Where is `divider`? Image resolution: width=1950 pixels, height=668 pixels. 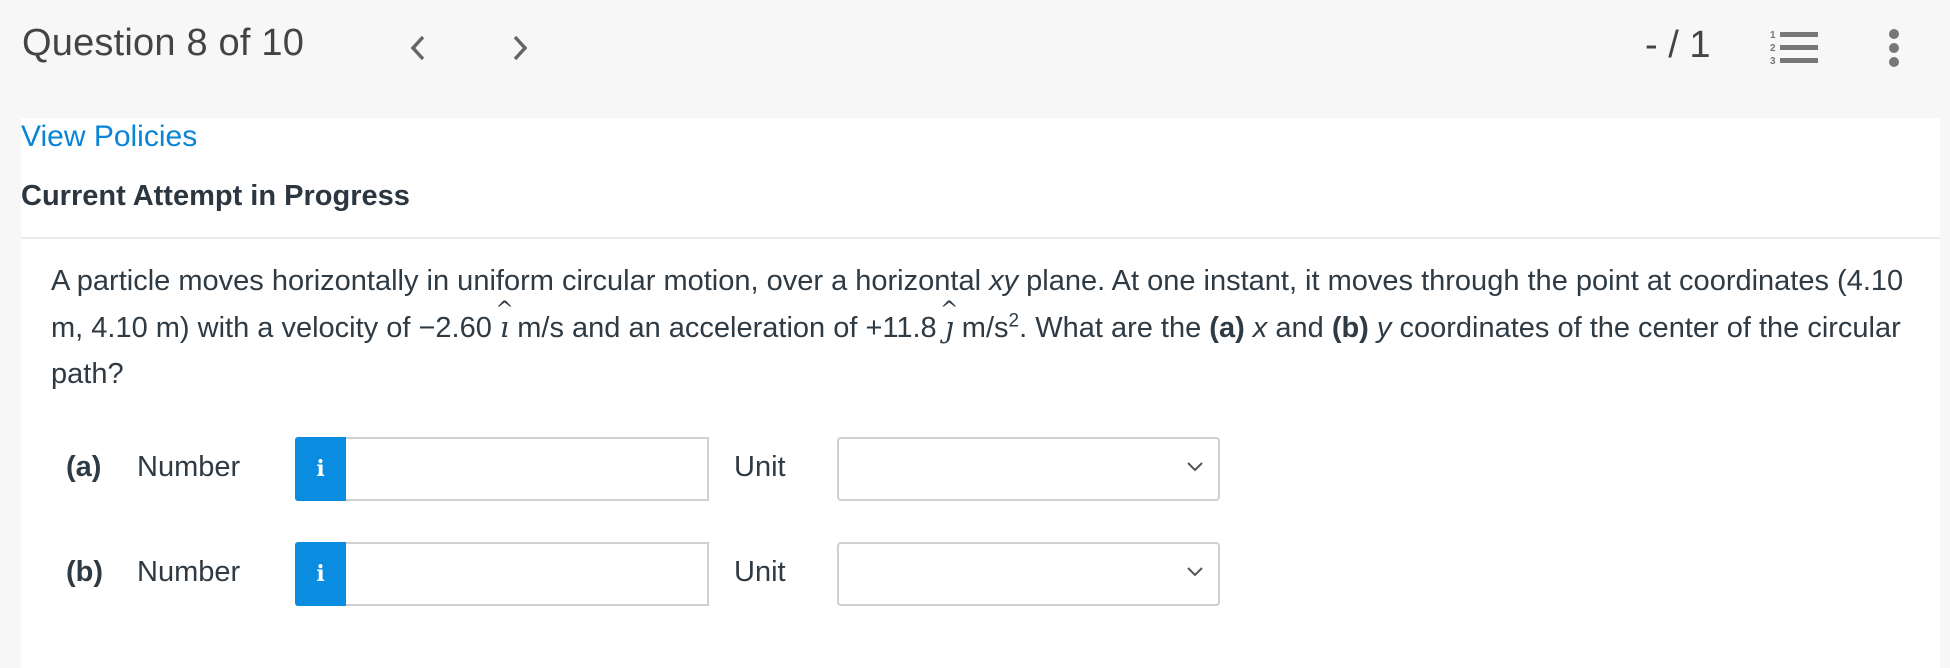
divider is located at coordinates (980, 238).